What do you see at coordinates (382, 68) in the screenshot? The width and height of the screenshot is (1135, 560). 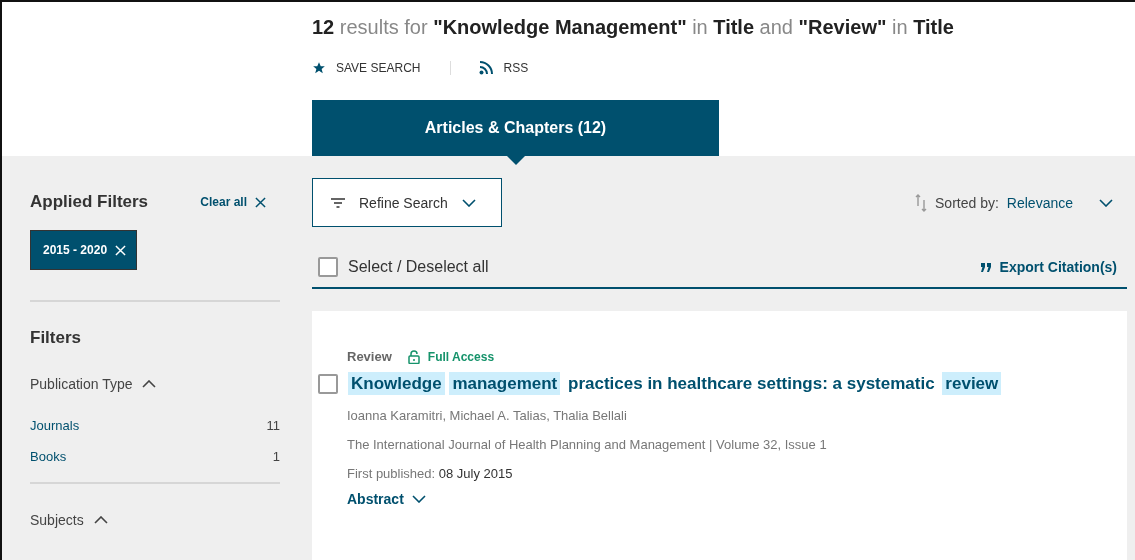 I see `save-search-link: SAVE SEARCH` at bounding box center [382, 68].